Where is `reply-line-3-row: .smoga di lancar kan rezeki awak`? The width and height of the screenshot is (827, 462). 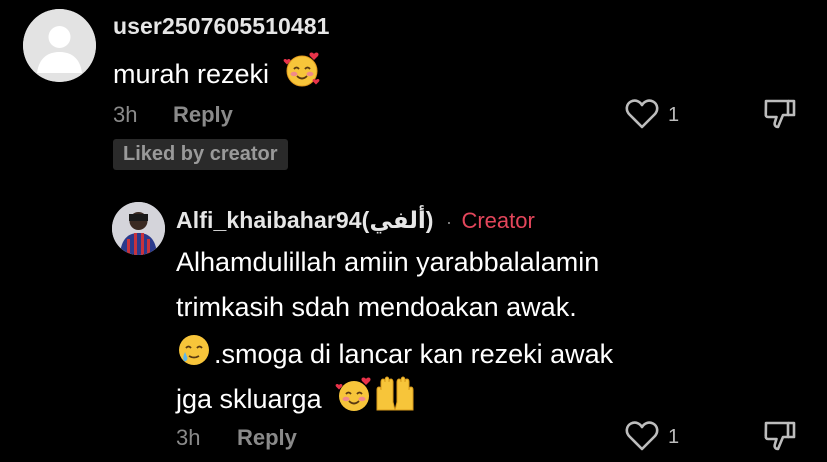 reply-line-3-row: .smoga di lancar kan rezeki awak is located at coordinates (394, 356).